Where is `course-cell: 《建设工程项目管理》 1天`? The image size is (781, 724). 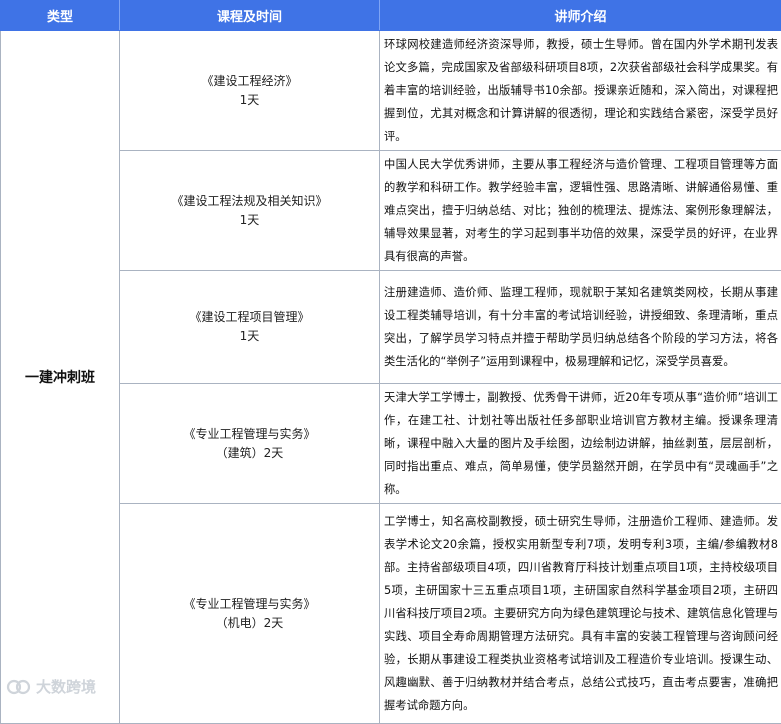
course-cell: 《建设工程项目管理》 1天 is located at coordinates (250, 327).